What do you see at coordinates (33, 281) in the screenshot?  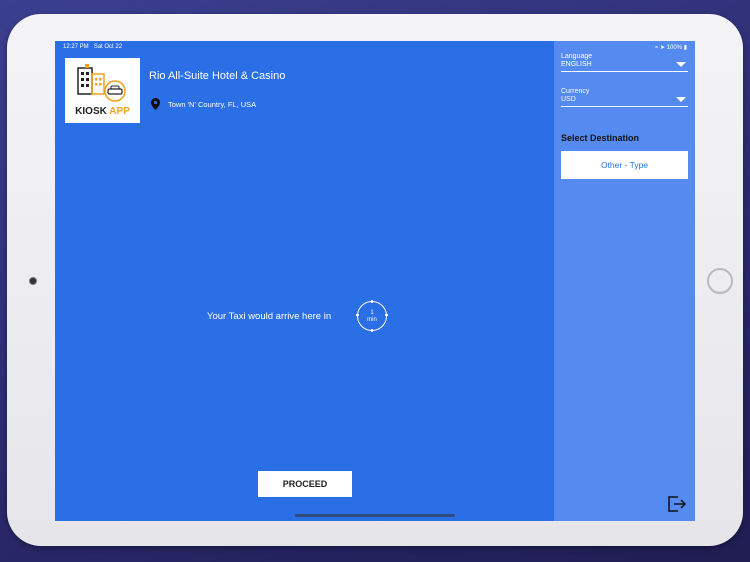 I see `camera` at bounding box center [33, 281].